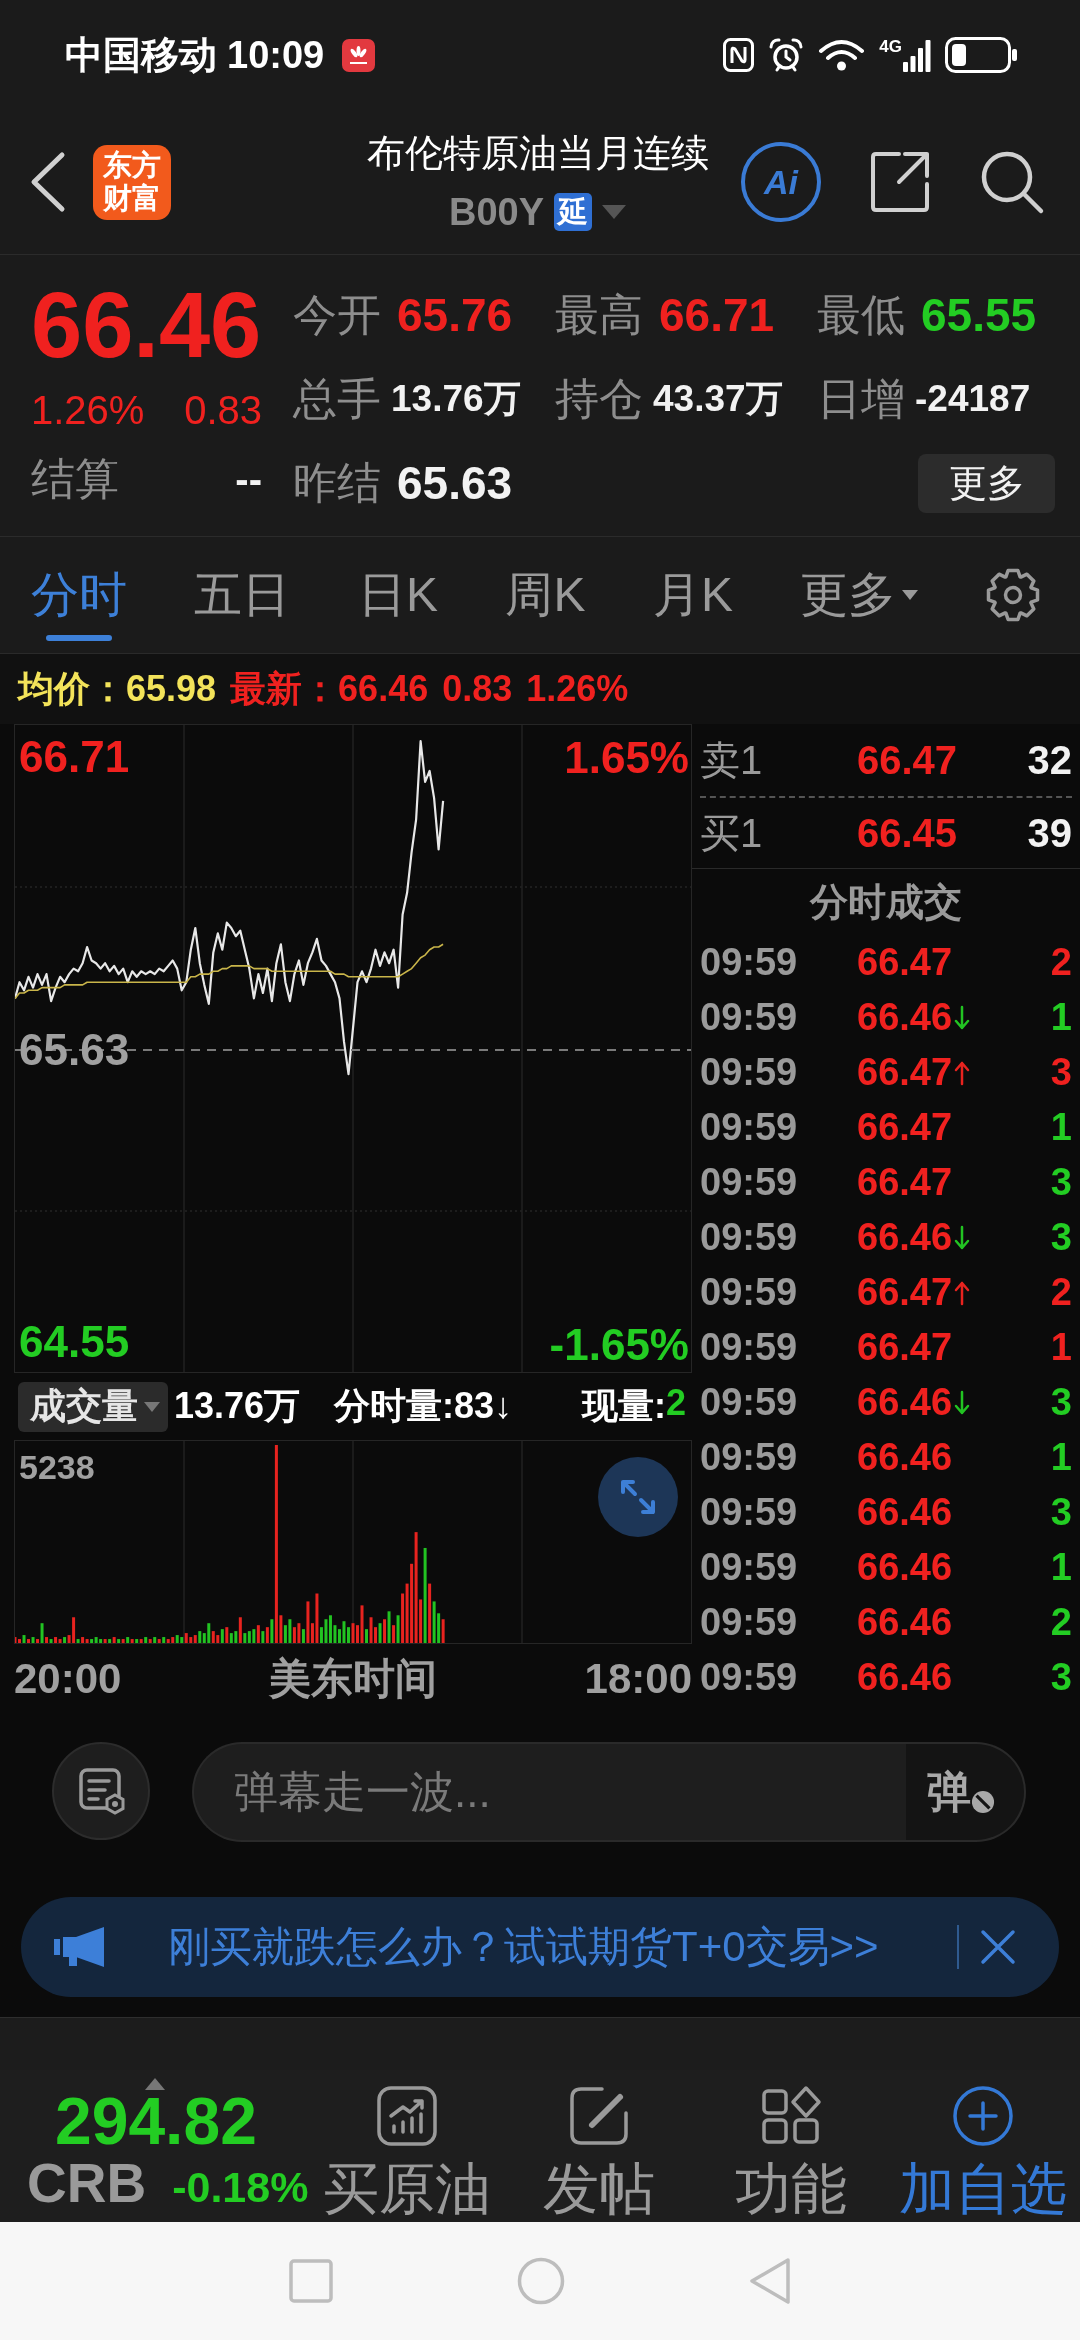  What do you see at coordinates (599, 315) in the screenshot?
I see `stat-label: 最高` at bounding box center [599, 315].